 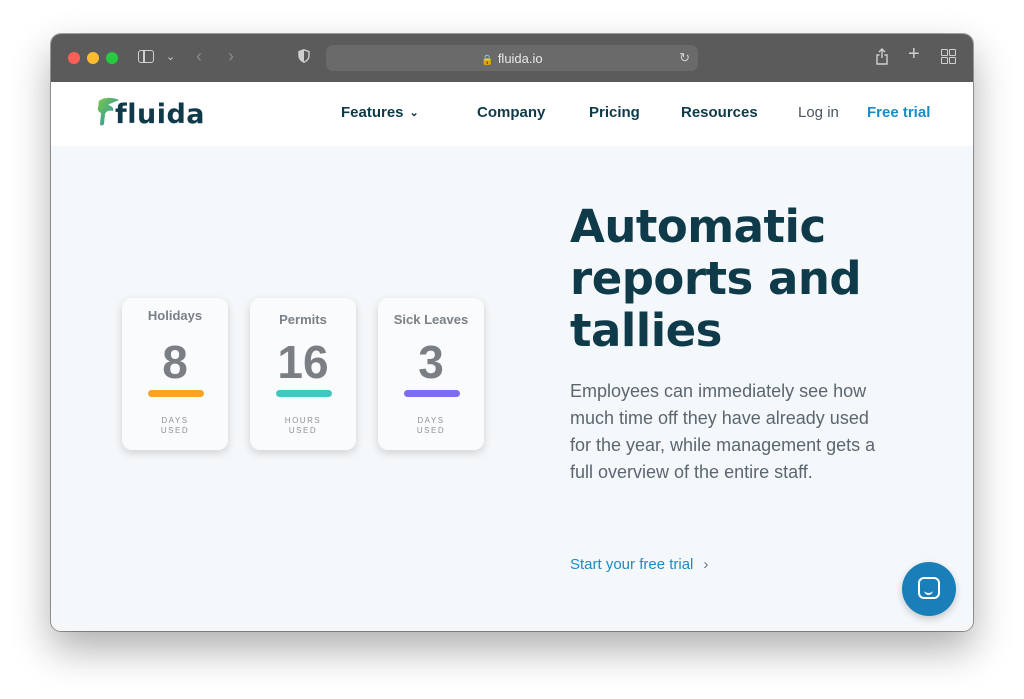 What do you see at coordinates (303, 319) in the screenshot?
I see `card-title: Permits` at bounding box center [303, 319].